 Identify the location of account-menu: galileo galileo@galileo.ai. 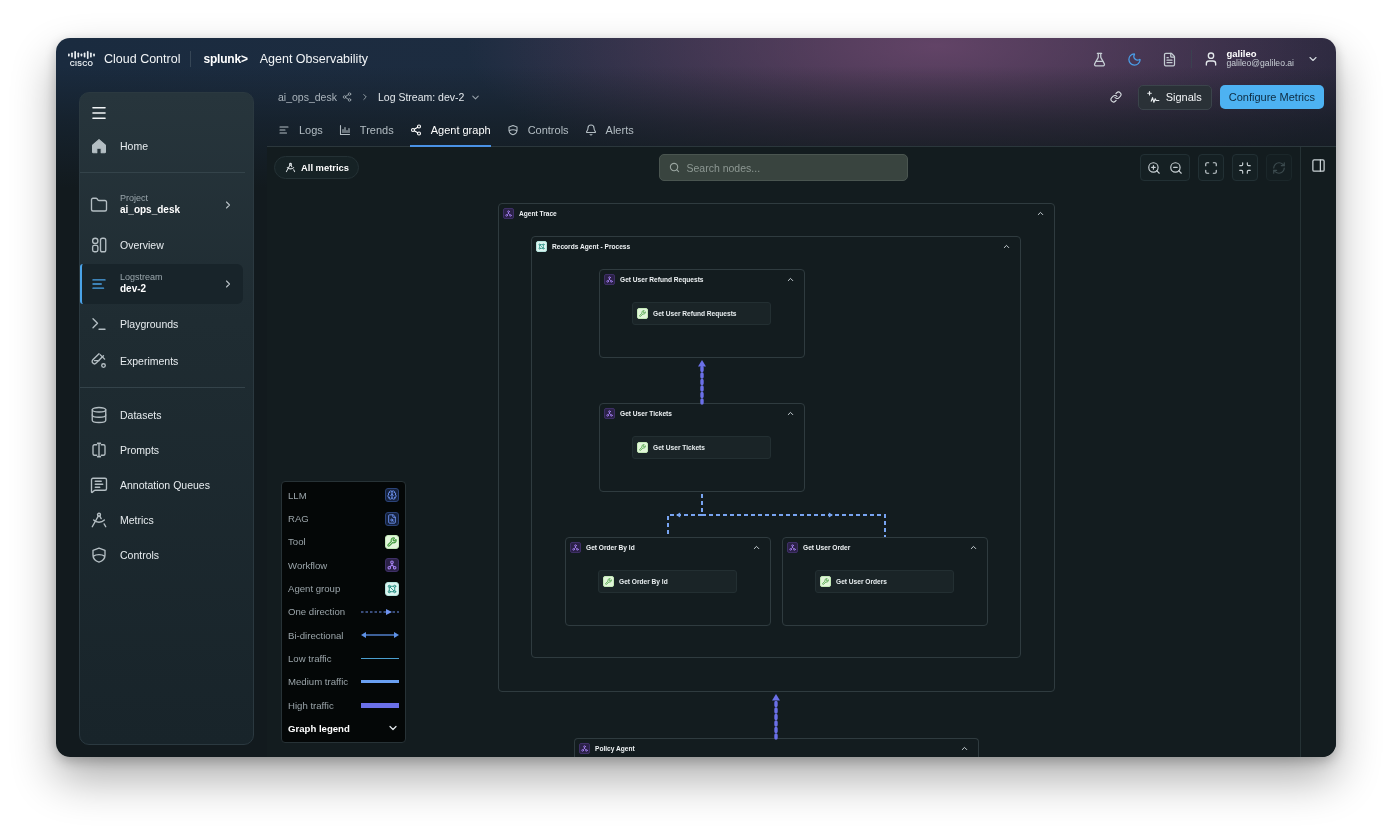
(1260, 59).